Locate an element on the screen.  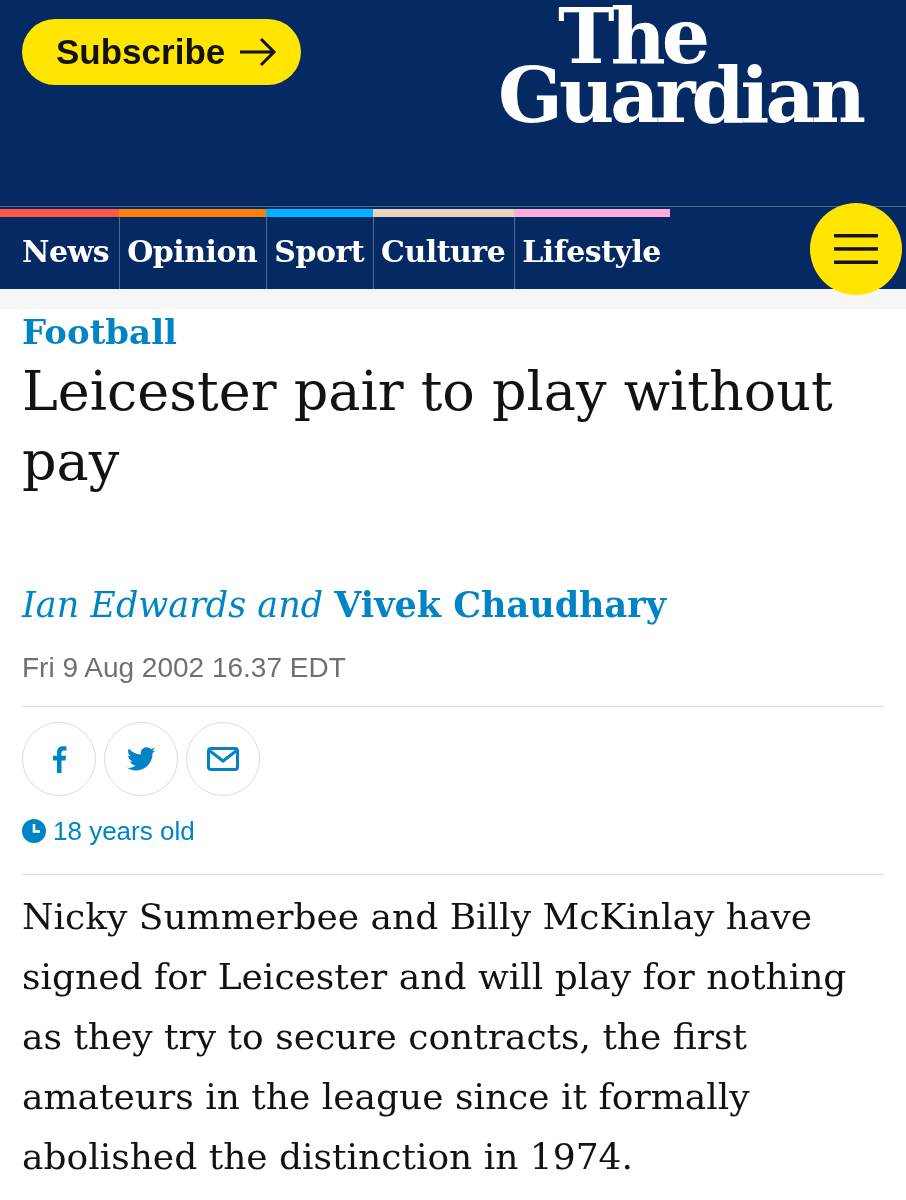
article-age: 18 years old is located at coordinates (124, 831).